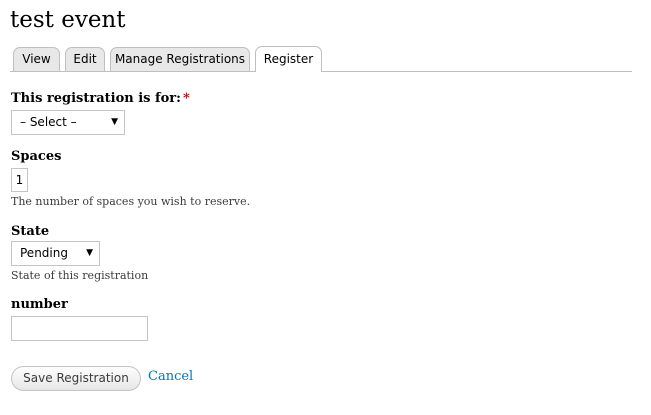 This screenshot has width=651, height=415. I want to click on spaces-label: Spaces, so click(36, 156).